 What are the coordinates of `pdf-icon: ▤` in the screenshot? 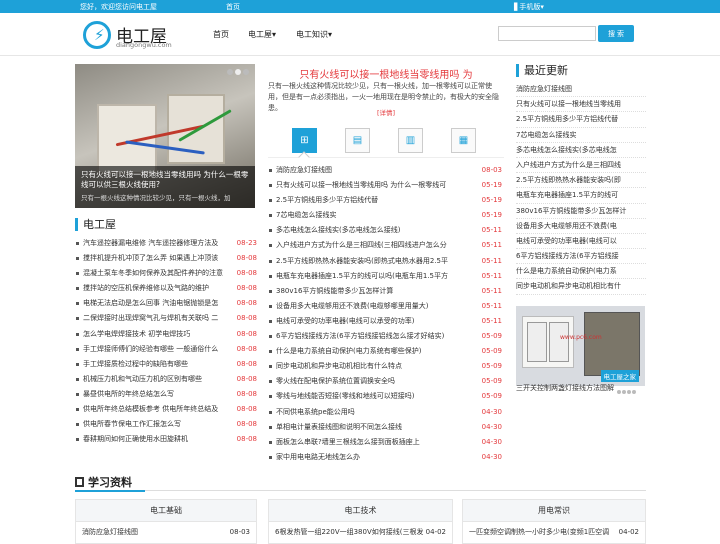 It's located at (357, 140).